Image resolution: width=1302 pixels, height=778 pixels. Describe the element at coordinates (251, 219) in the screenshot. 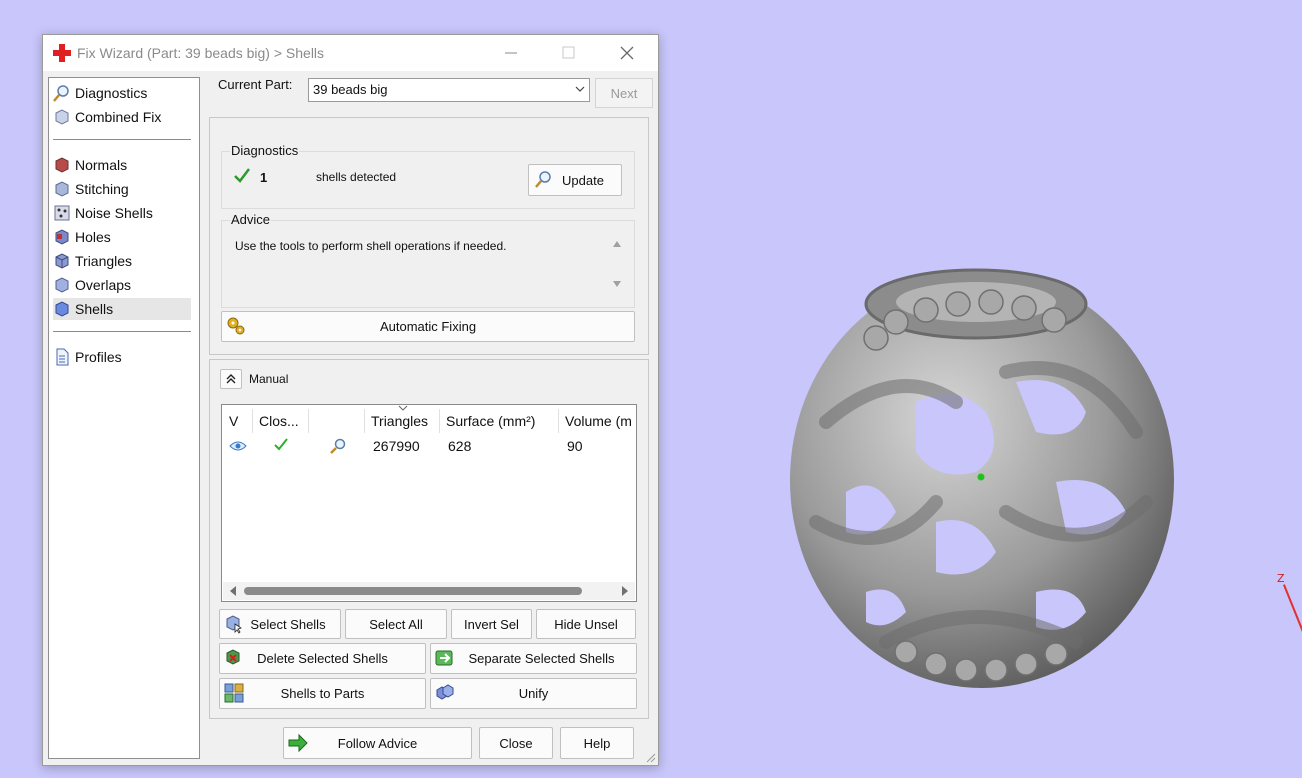

I see `advice-title: Advice` at that location.